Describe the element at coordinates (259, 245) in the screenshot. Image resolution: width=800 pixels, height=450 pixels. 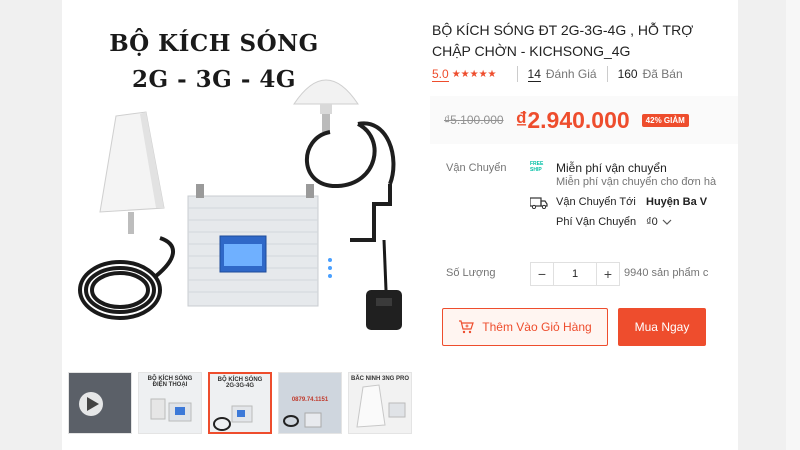
I see `repeater-box` at that location.